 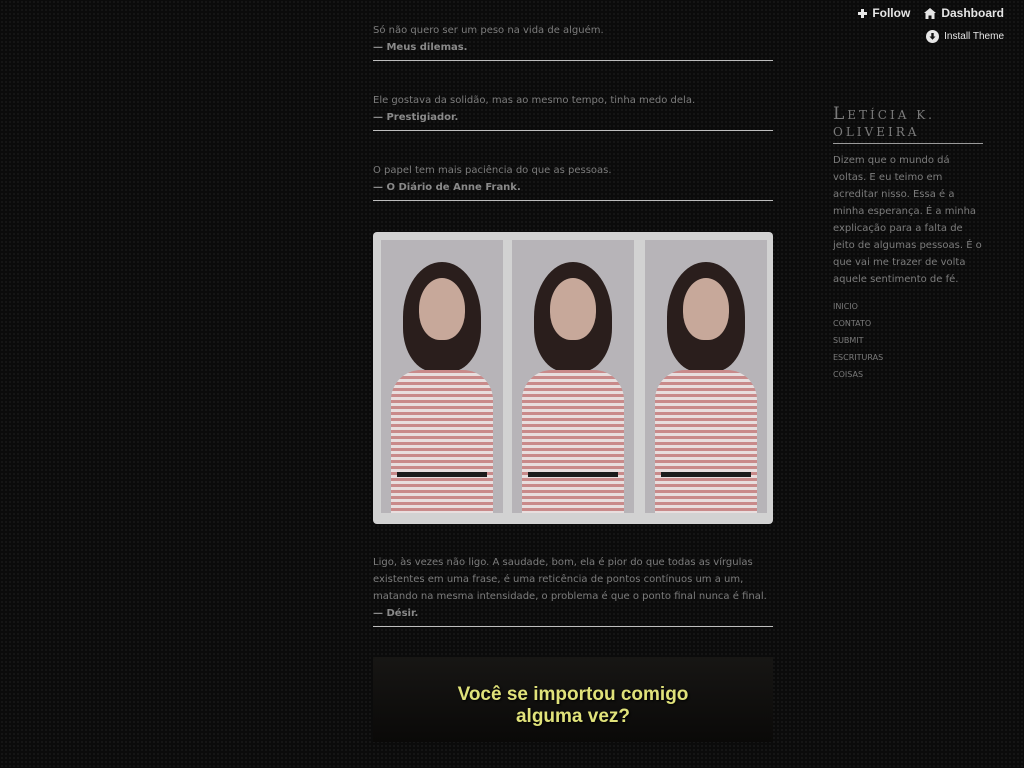 I want to click on blog-title-initial: L, so click(x=840, y=114).